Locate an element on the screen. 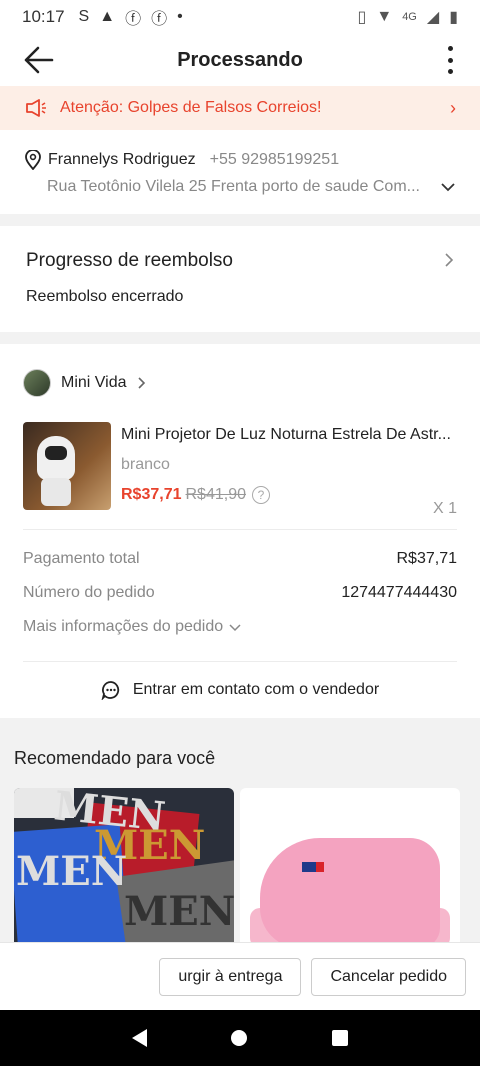  total-value: R$37,71 is located at coordinates (427, 558).